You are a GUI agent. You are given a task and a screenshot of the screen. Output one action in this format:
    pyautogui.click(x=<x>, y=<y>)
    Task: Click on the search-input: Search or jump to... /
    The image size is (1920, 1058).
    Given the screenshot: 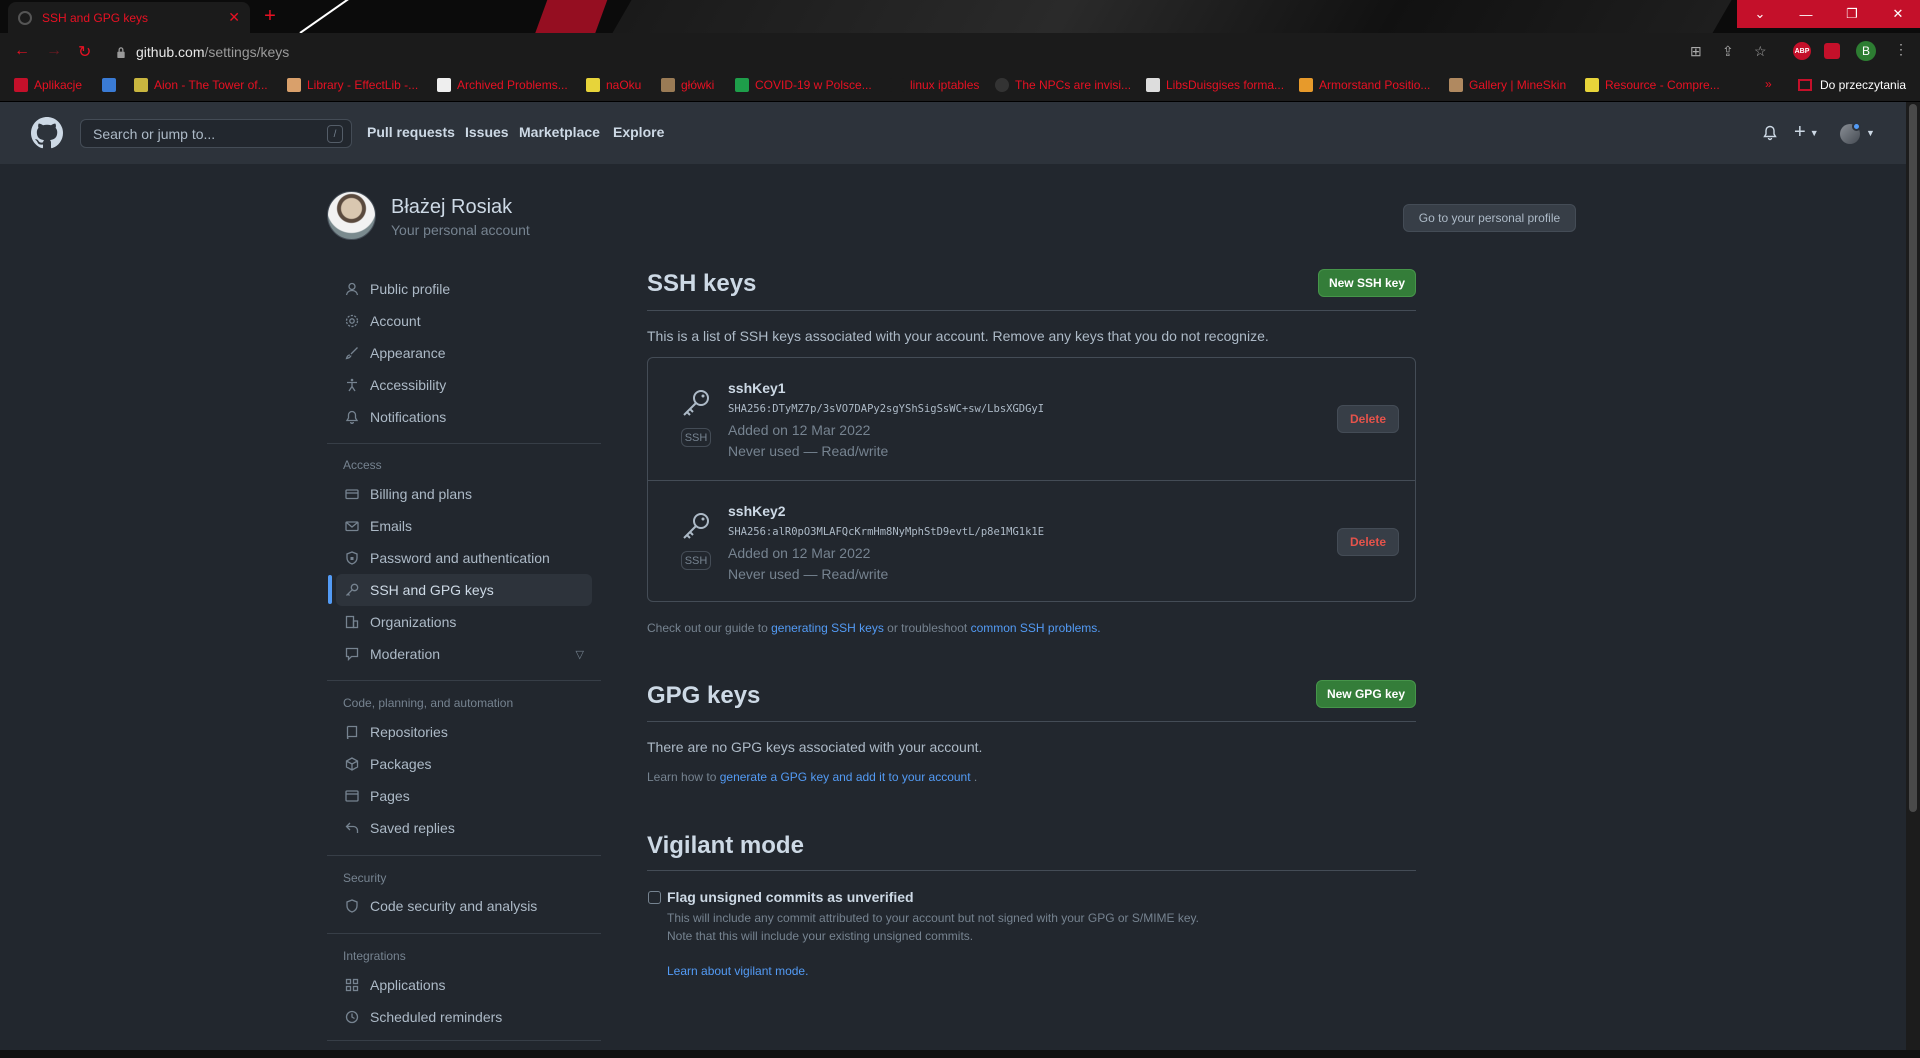 What is the action you would take?
    pyautogui.click(x=216, y=133)
    